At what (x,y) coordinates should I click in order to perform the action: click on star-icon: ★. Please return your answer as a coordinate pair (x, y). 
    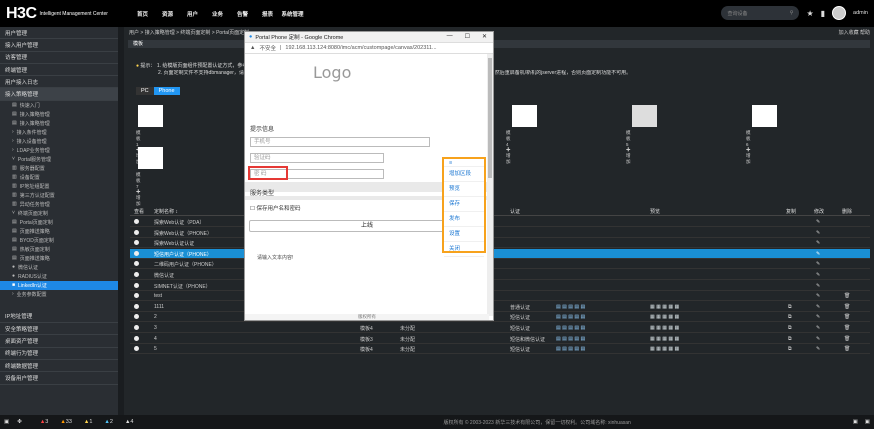
    Looking at the image, I should click on (809, 13).